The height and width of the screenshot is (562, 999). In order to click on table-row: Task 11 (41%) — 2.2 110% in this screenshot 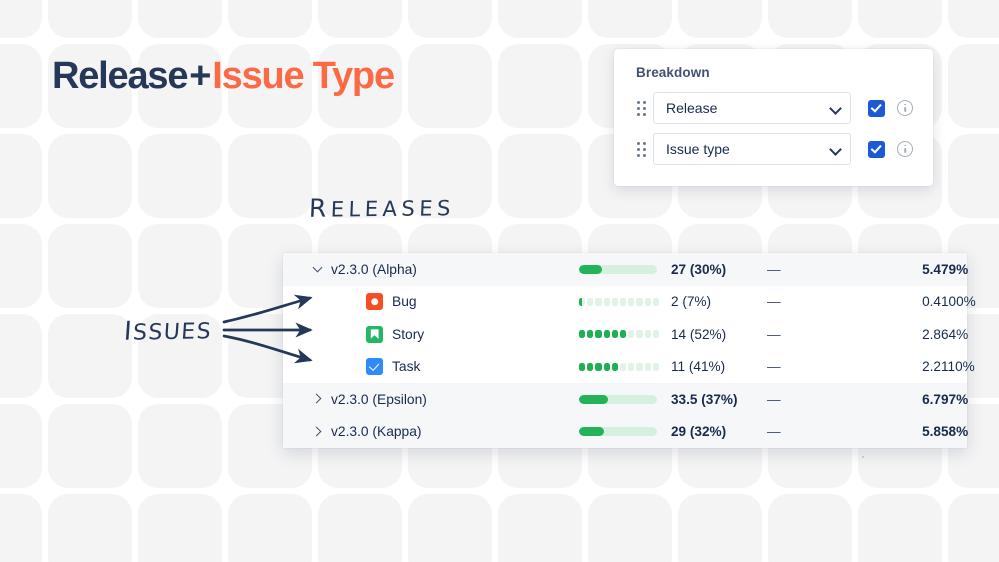, I will do `click(629, 366)`.